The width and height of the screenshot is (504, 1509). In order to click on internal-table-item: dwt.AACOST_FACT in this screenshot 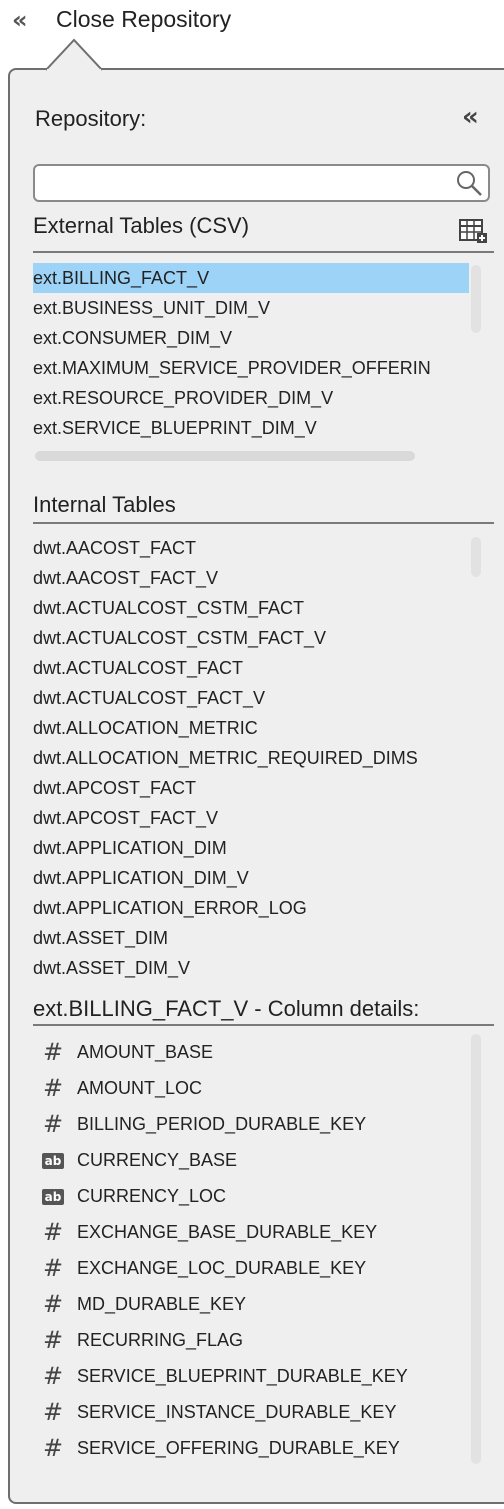, I will do `click(251, 548)`.